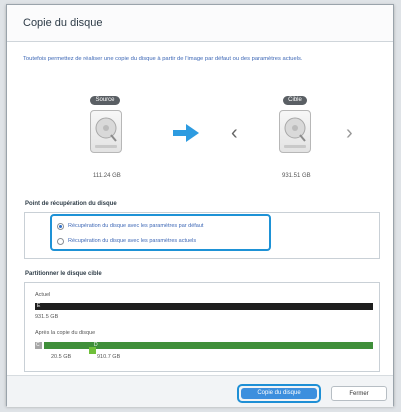  What do you see at coordinates (295, 100) in the screenshot?
I see `target-badge: Cible` at bounding box center [295, 100].